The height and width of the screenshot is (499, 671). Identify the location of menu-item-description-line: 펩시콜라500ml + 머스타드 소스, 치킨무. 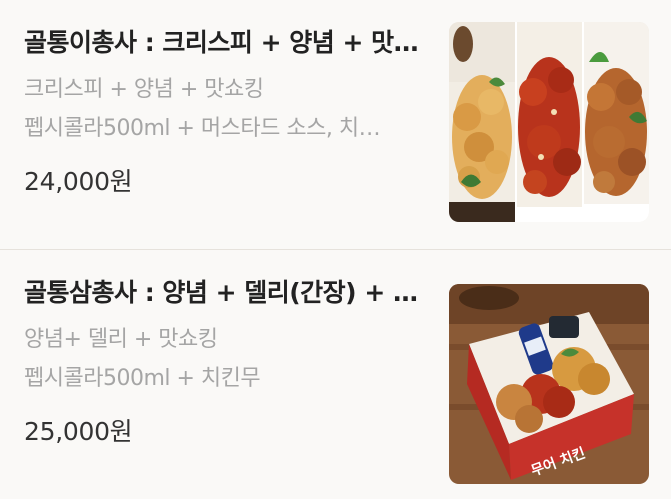
(210, 128).